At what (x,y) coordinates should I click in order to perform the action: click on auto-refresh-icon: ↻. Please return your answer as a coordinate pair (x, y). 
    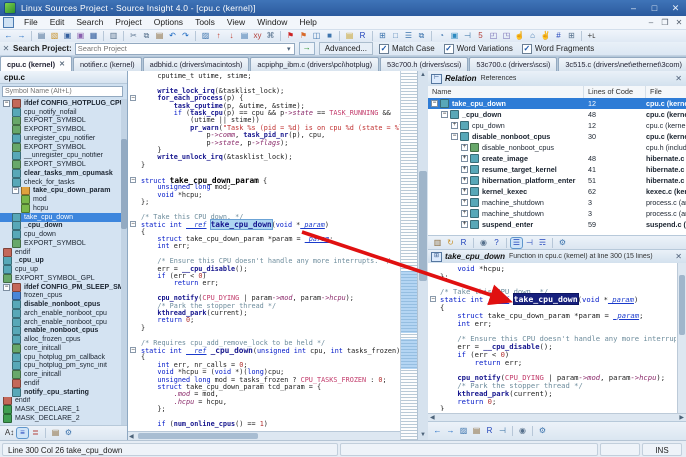
    Looking at the image, I should click on (450, 243).